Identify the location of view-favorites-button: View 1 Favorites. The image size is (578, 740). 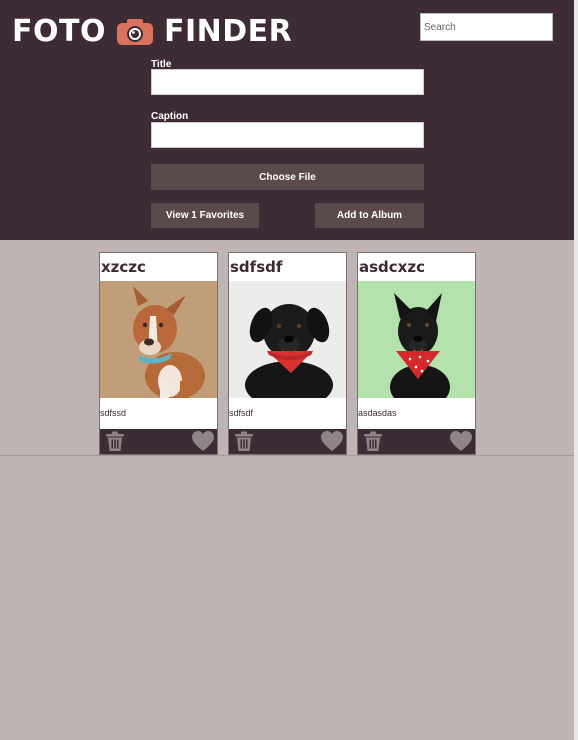
(205, 215).